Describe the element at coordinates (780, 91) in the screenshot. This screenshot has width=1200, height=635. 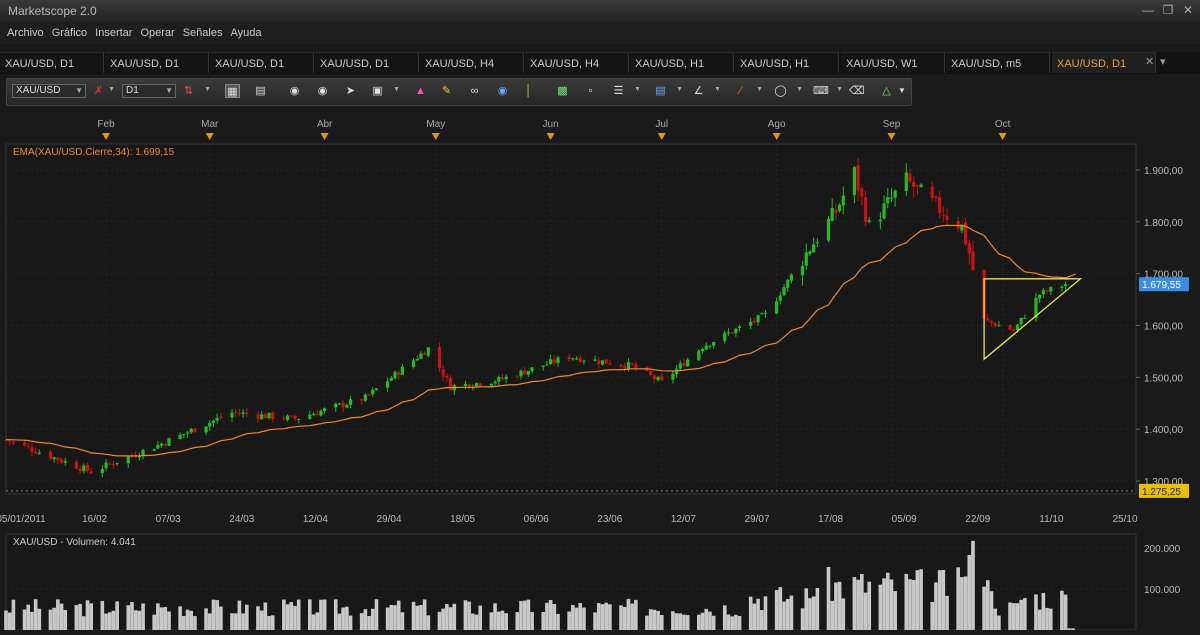
I see `ellipse-icon: ◯` at that location.